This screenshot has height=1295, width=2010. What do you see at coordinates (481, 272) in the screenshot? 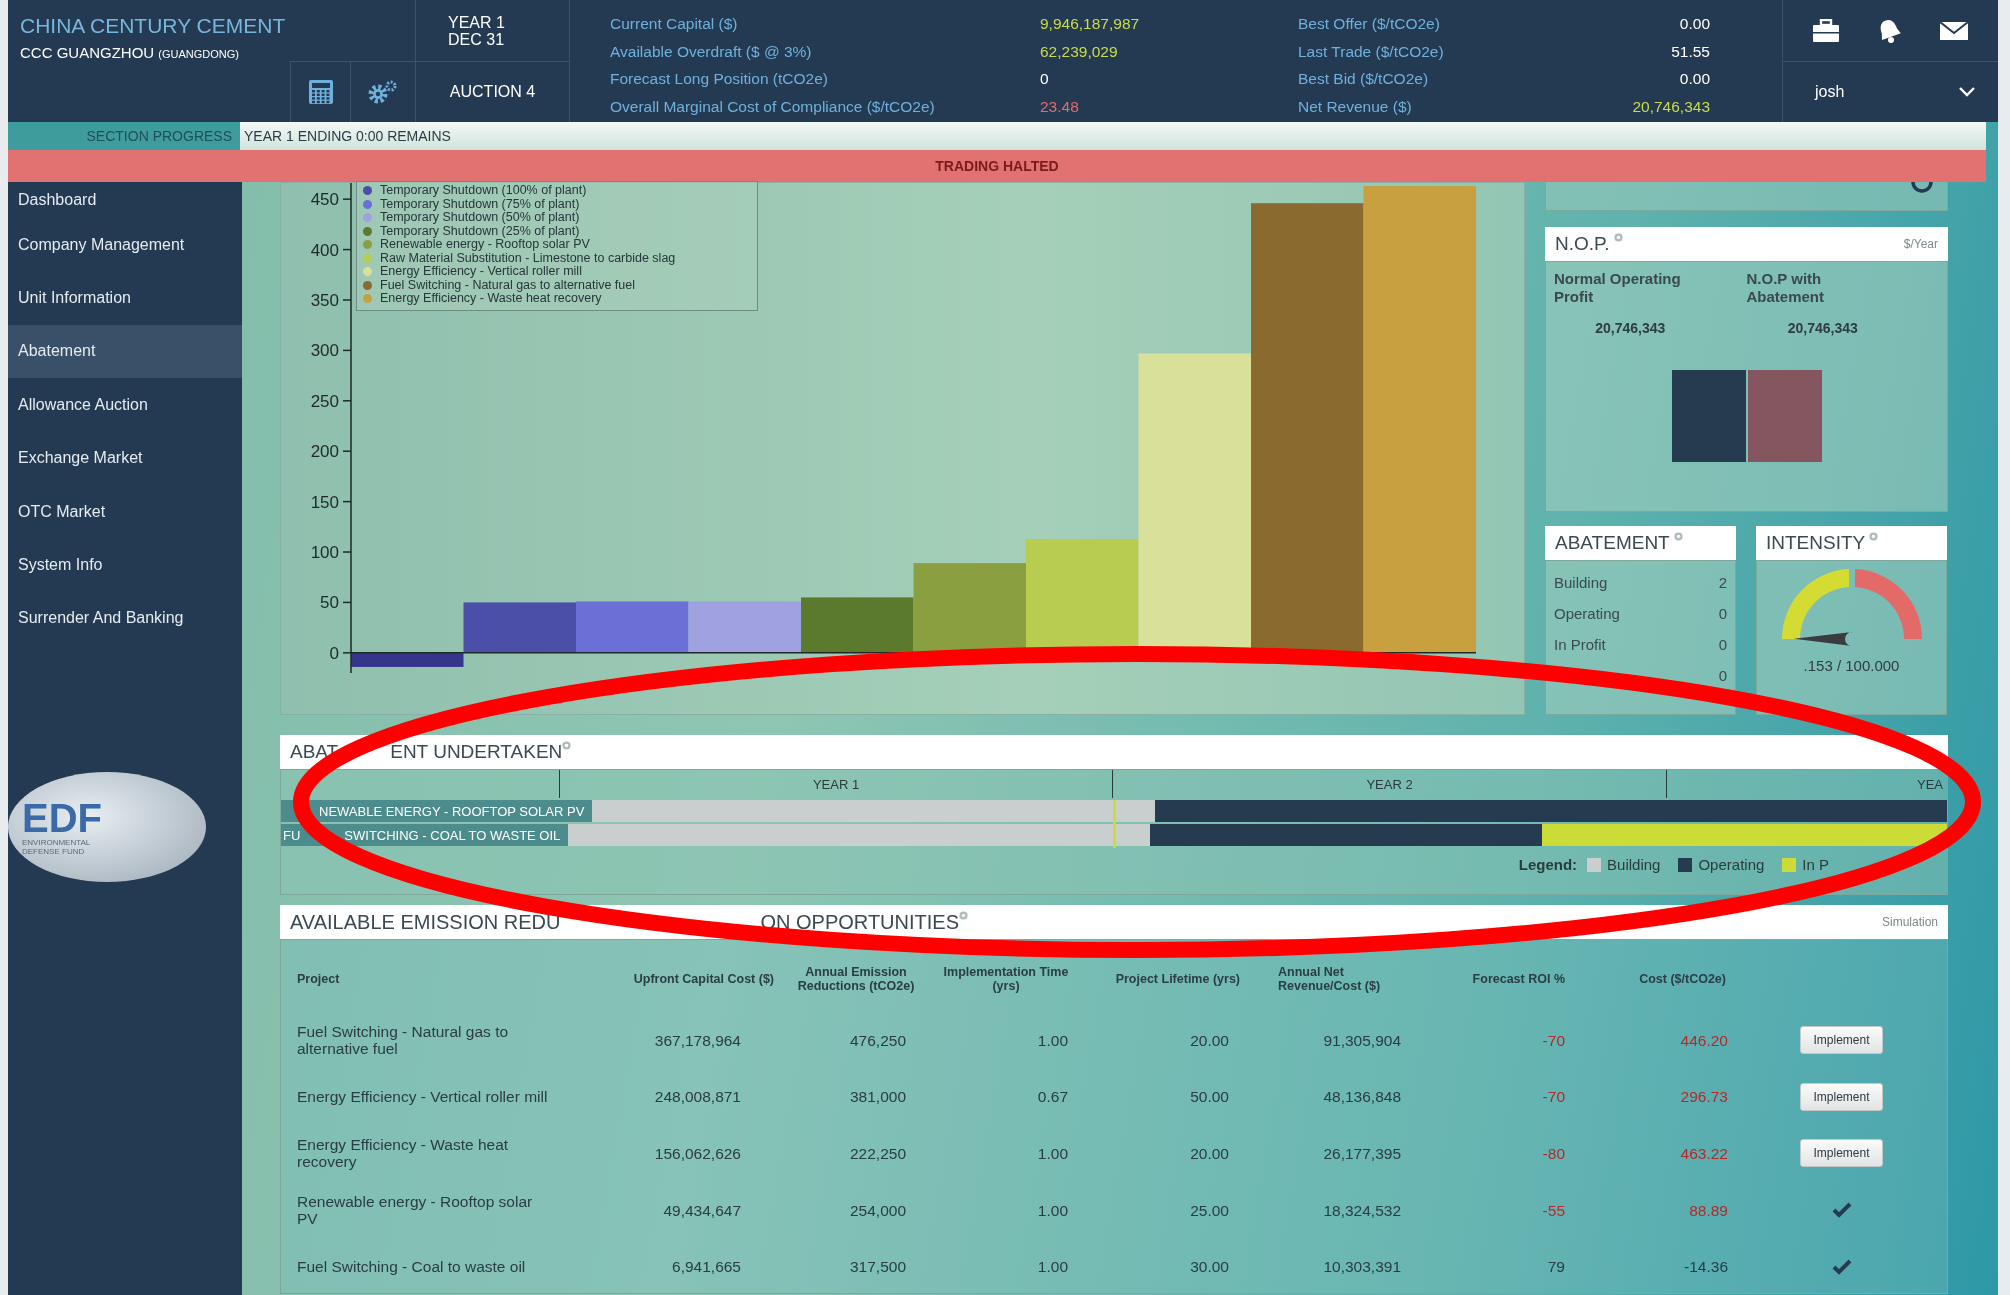
I see `legend-label: Energy Efficiency - Vertical roller mill` at bounding box center [481, 272].